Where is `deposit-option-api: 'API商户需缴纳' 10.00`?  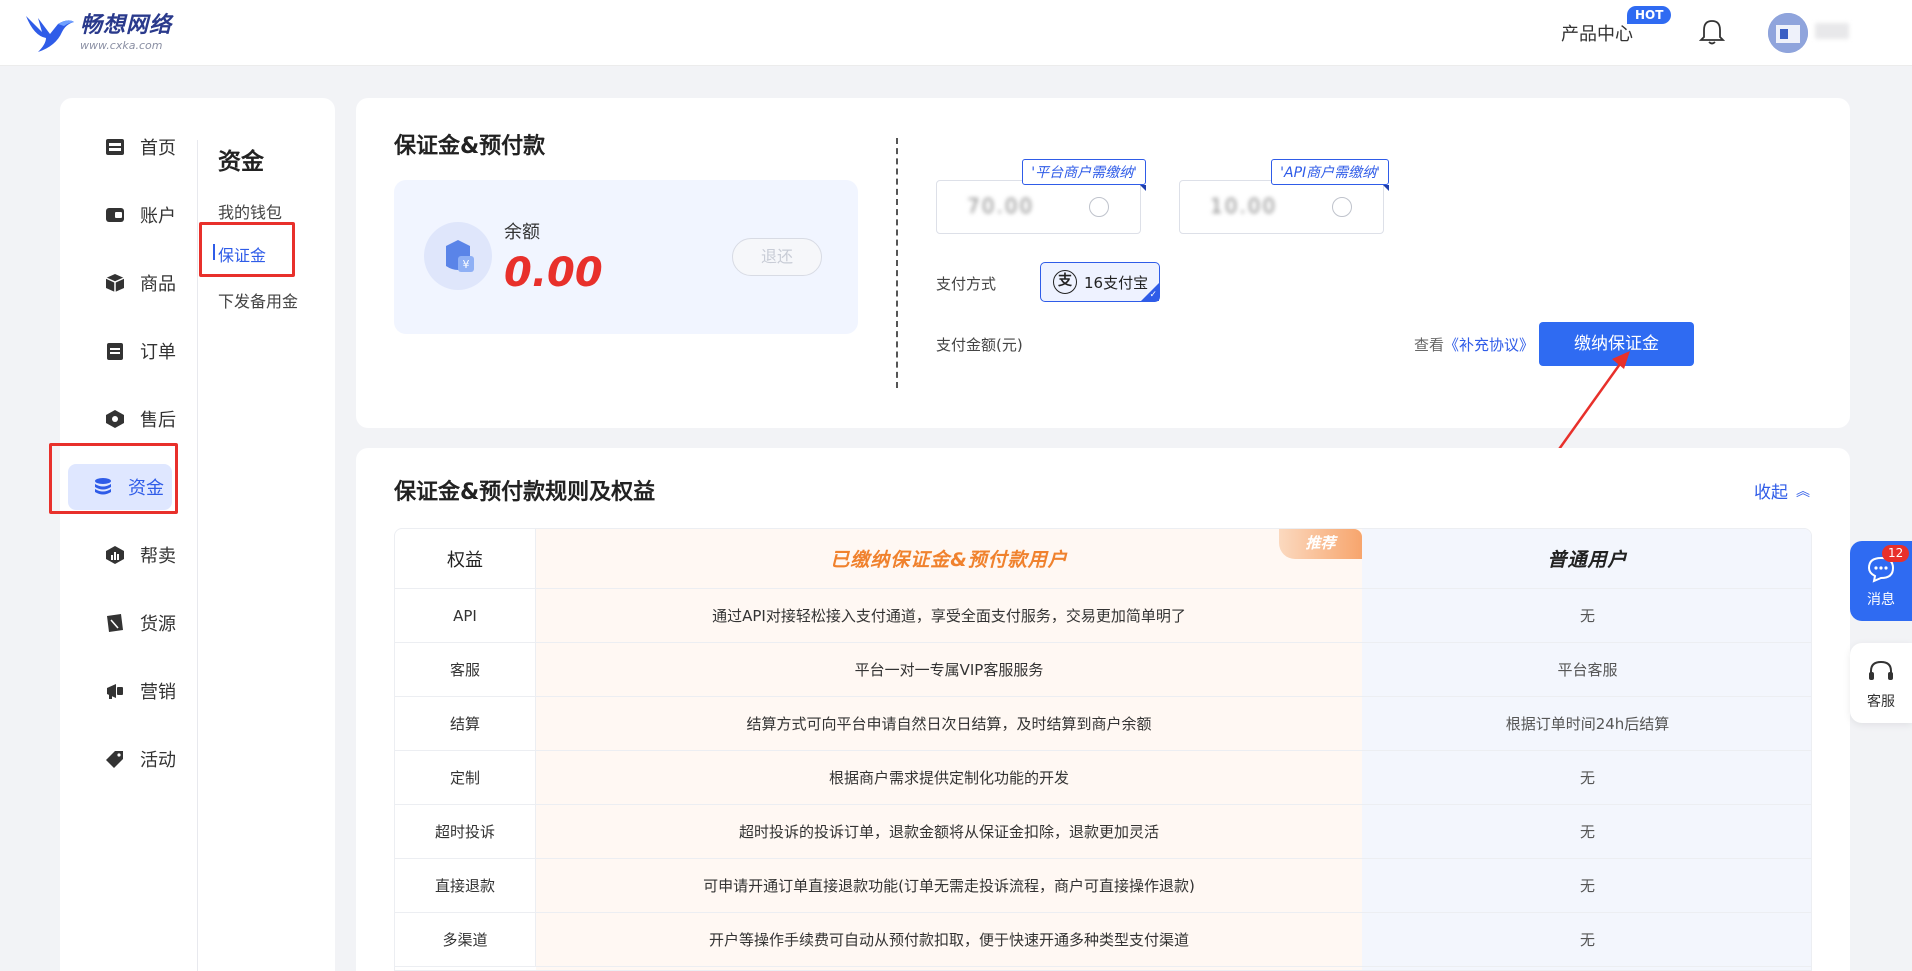
deposit-option-api: 'API商户需缴纳' 10.00 is located at coordinates (1284, 196).